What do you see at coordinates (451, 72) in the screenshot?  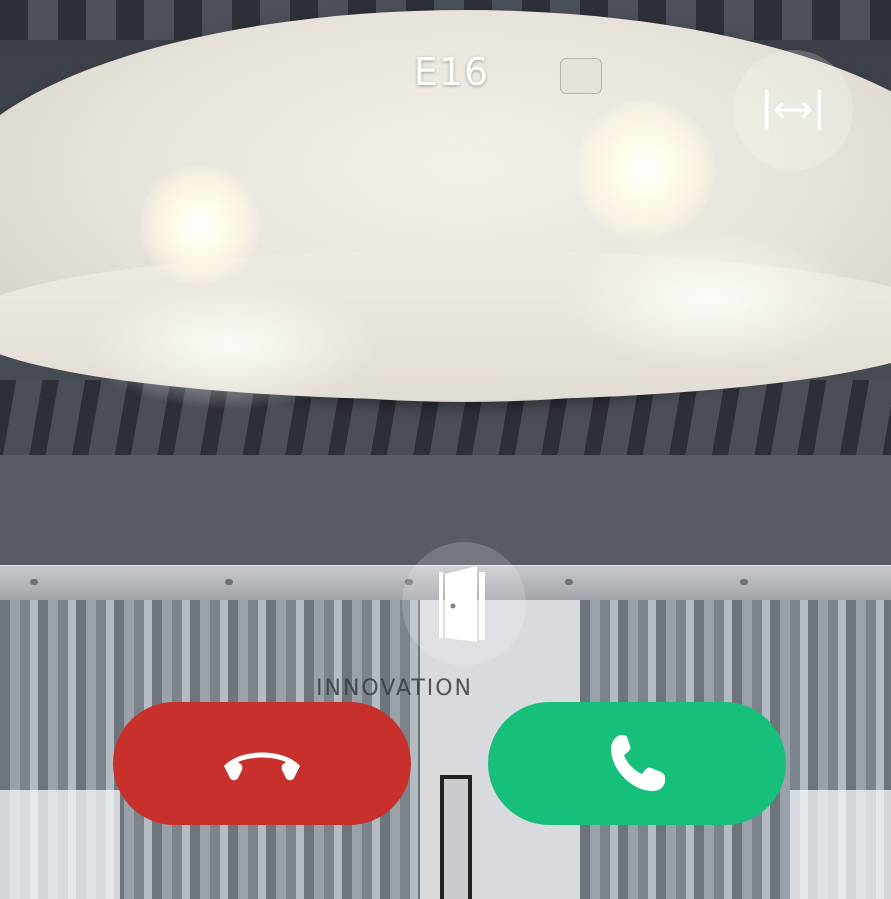 I see `caller-name: E16` at bounding box center [451, 72].